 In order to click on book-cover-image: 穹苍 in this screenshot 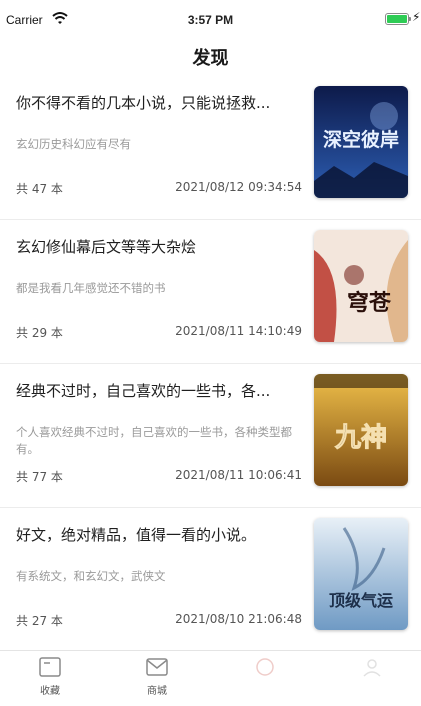, I will do `click(361, 286)`.